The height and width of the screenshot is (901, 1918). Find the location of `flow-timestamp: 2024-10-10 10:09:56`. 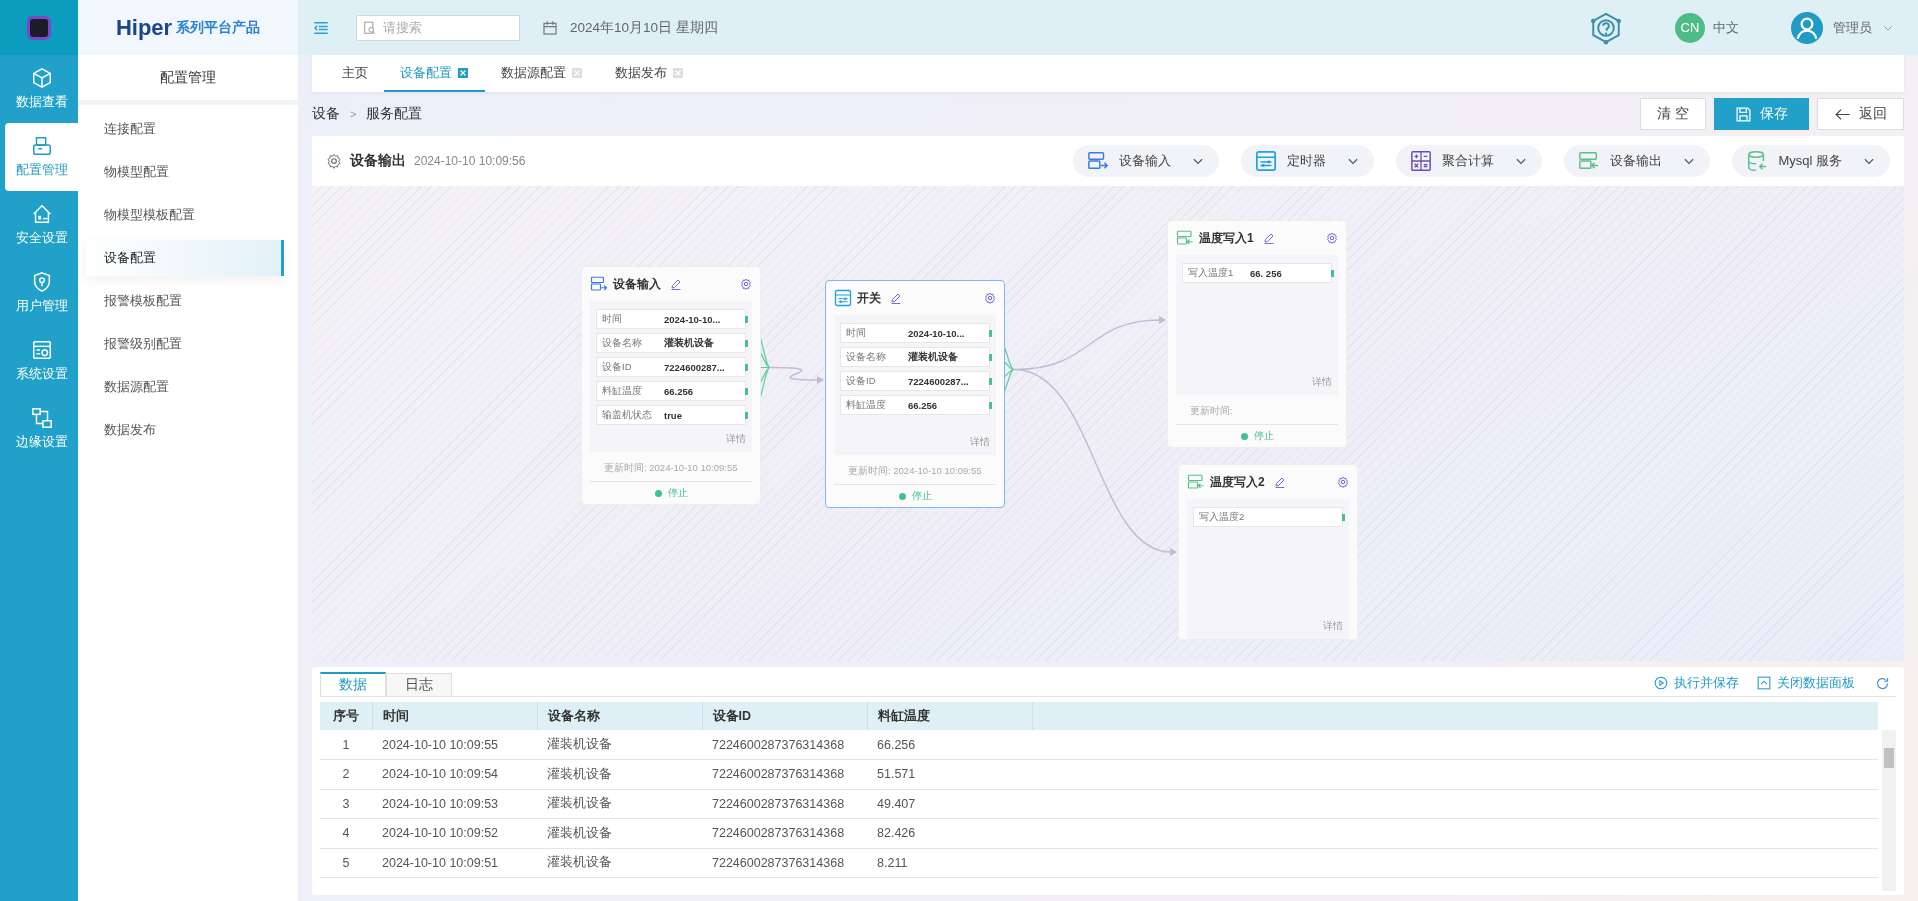

flow-timestamp: 2024-10-10 10:09:56 is located at coordinates (470, 161).